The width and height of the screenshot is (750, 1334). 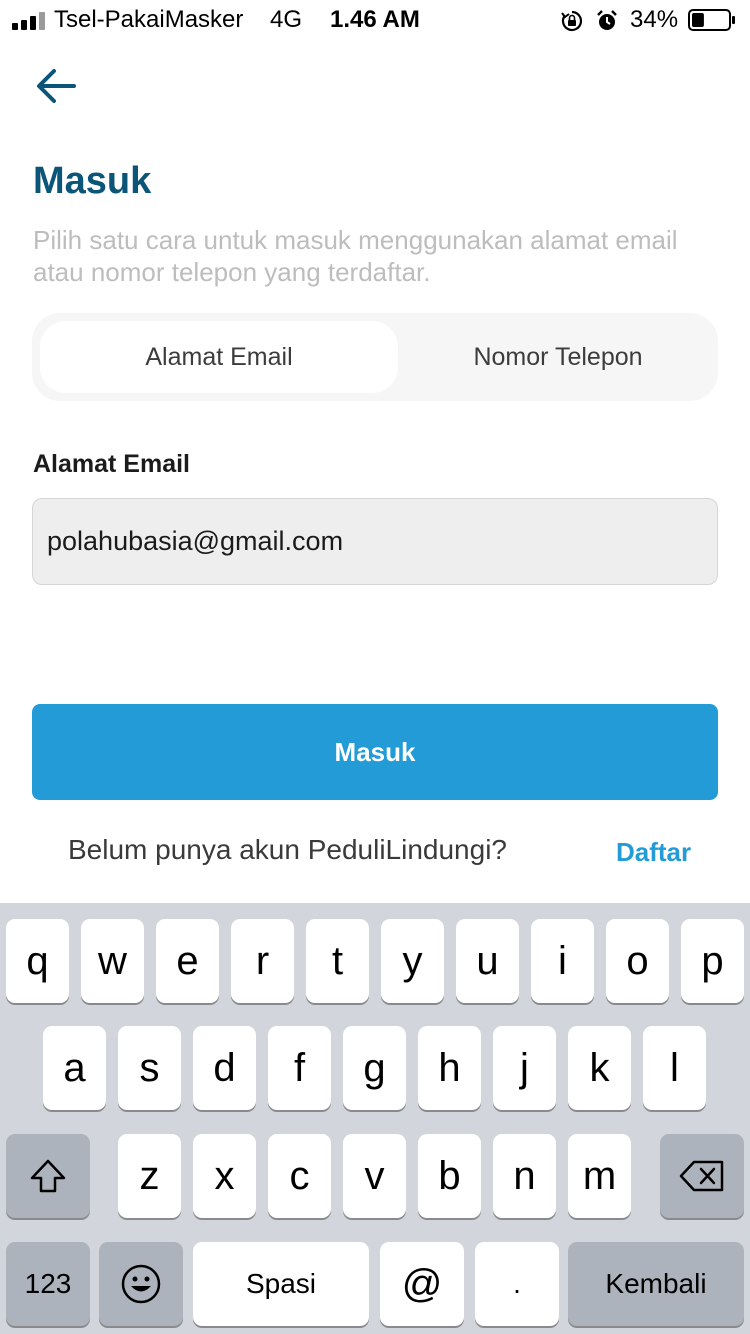 I want to click on carrier-name: Tsel-PakaiMasker, so click(x=149, y=19).